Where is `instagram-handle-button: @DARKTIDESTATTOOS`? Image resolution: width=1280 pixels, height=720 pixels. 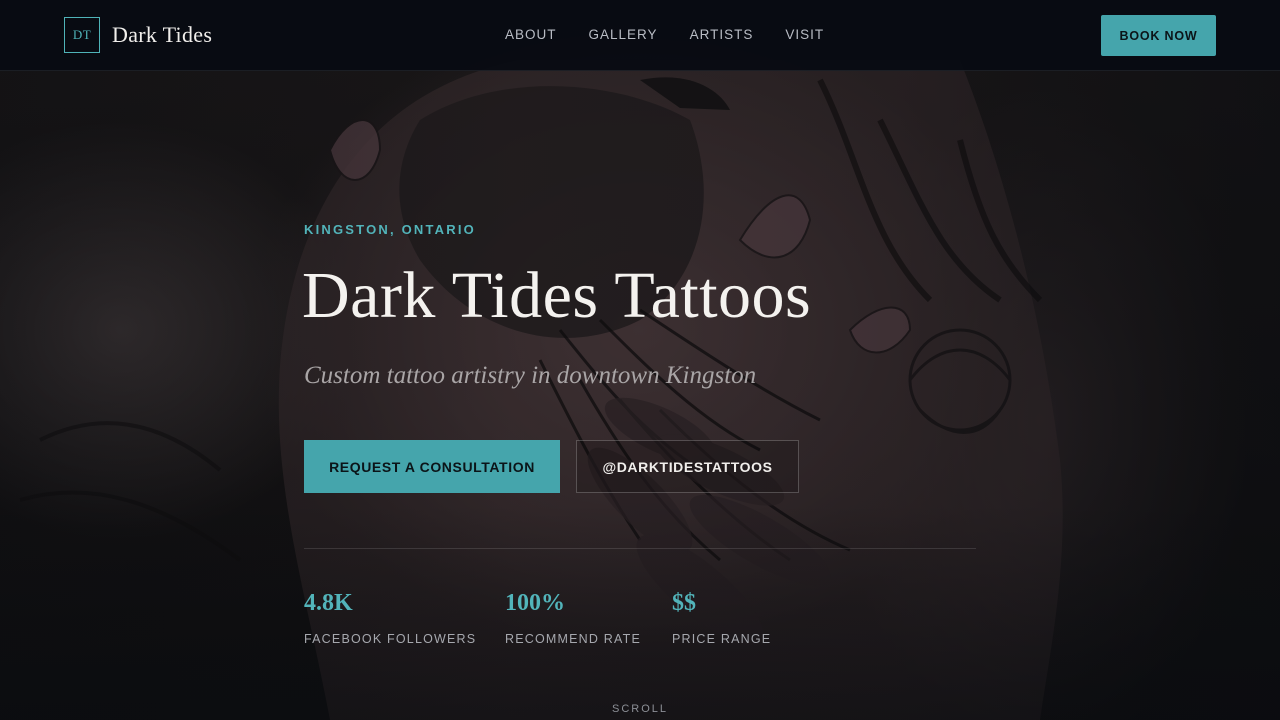 instagram-handle-button: @DARKTIDESTATTOOS is located at coordinates (687, 466).